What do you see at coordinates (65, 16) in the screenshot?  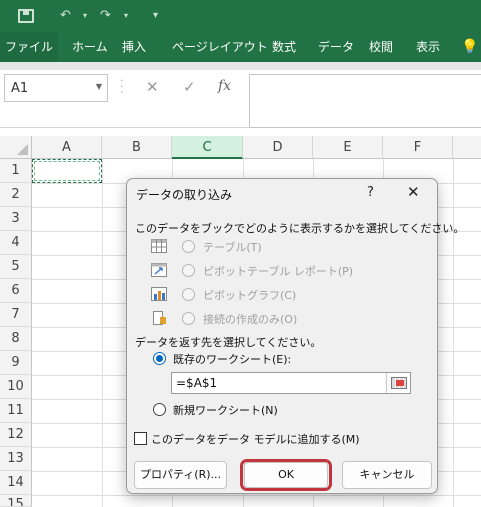 I see `undo-icon: ↶` at bounding box center [65, 16].